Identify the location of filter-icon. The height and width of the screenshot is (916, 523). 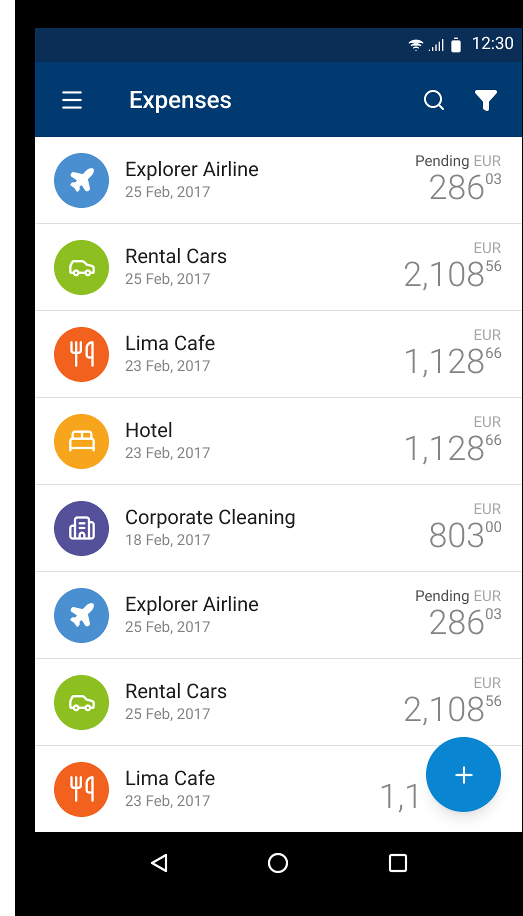
(486, 100).